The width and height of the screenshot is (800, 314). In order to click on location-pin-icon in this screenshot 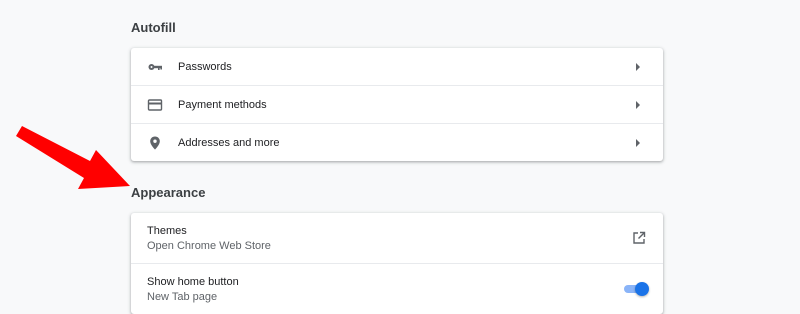, I will do `click(155, 143)`.